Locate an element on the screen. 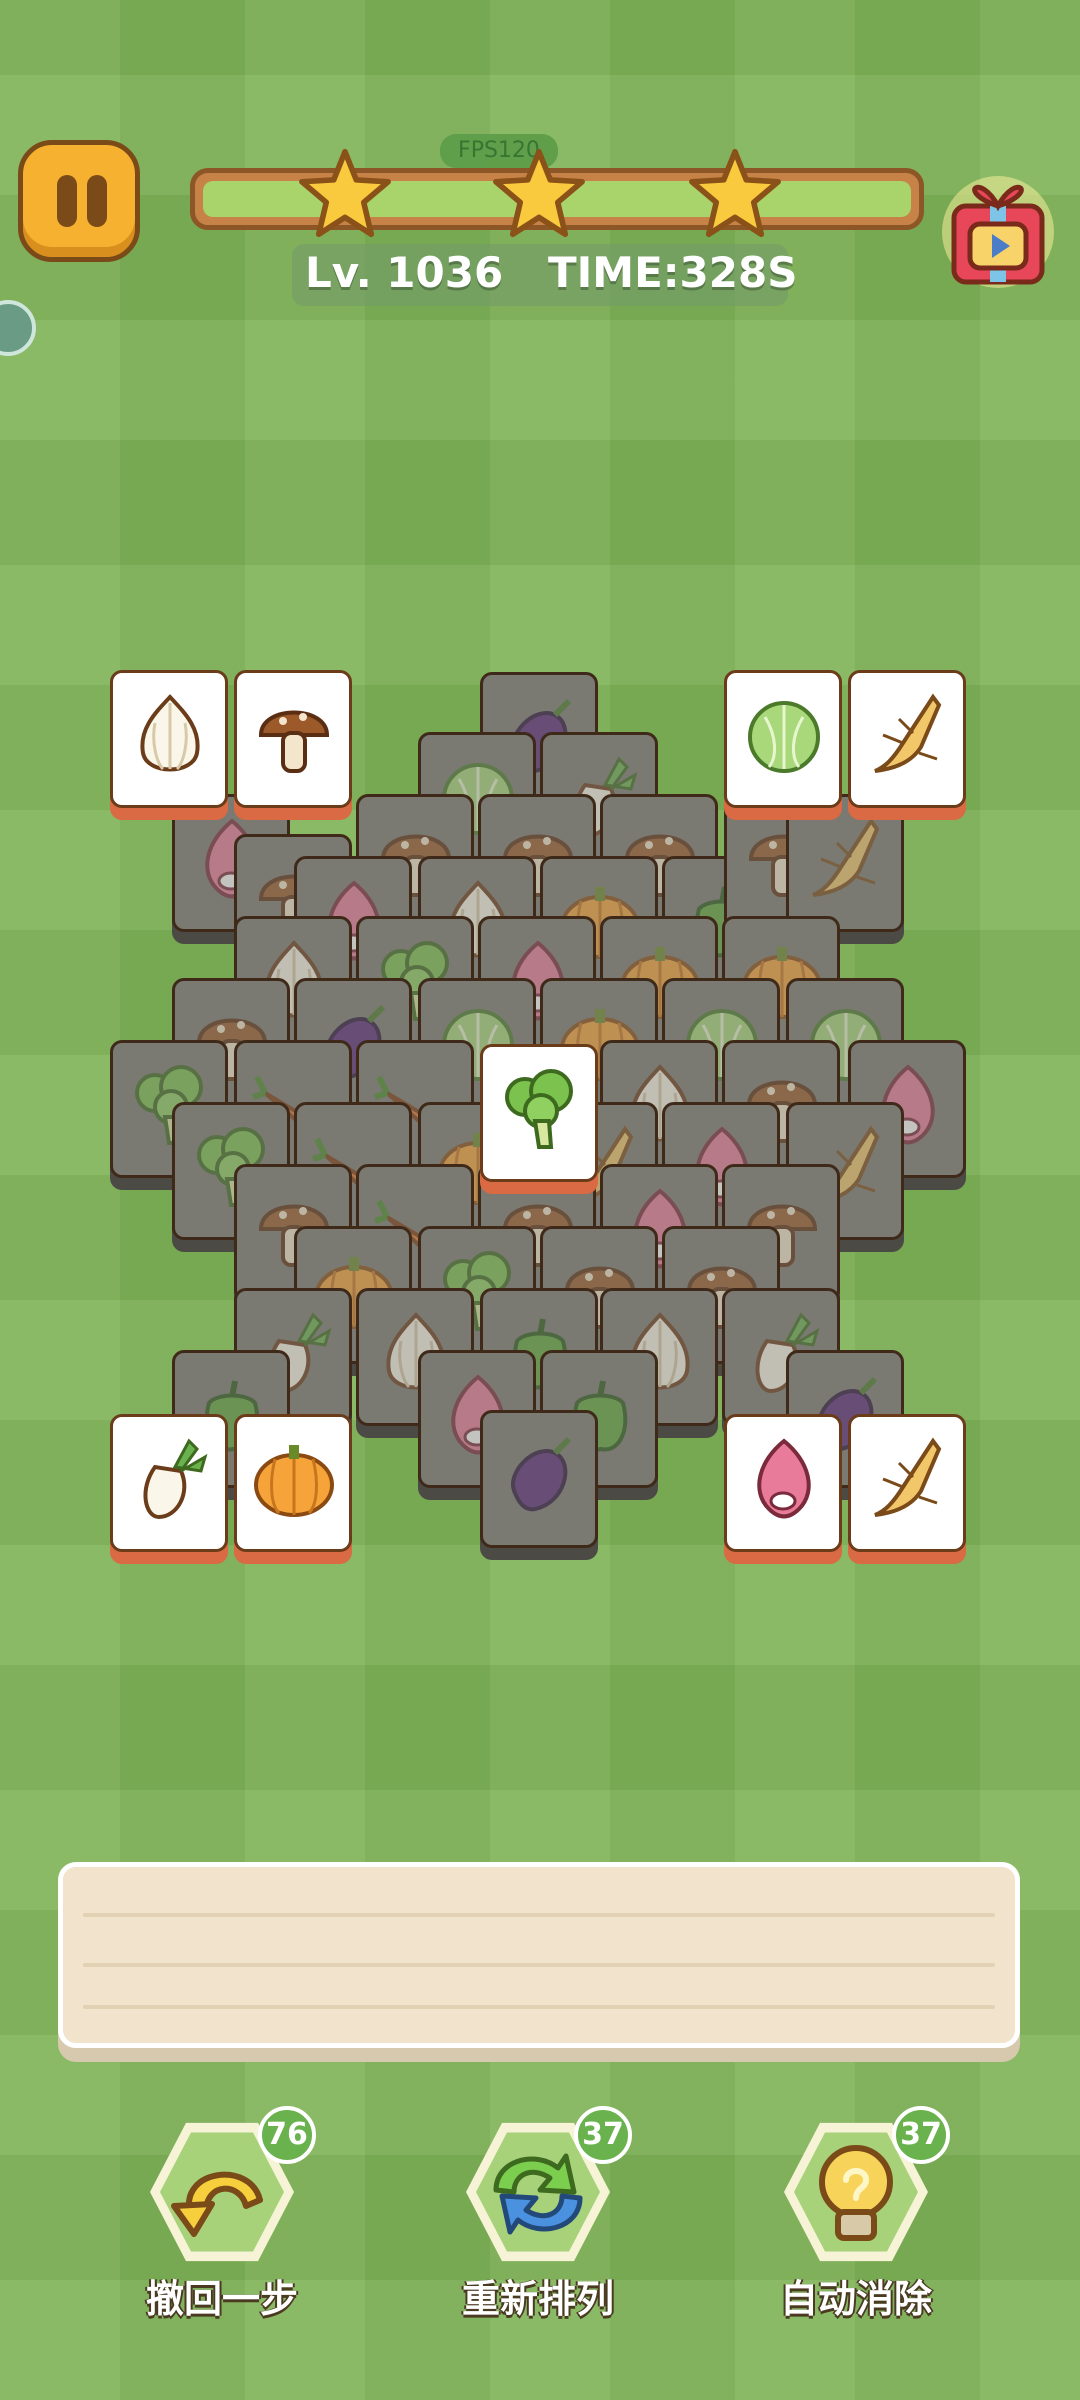 This screenshot has height=2400, width=1080. tile-garlic is located at coordinates (169, 739).